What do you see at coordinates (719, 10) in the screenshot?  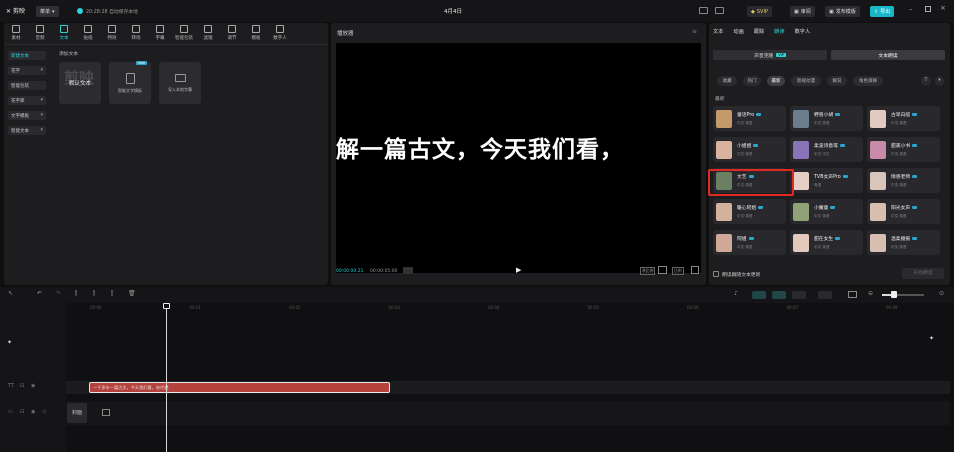 I see `screen-icon` at bounding box center [719, 10].